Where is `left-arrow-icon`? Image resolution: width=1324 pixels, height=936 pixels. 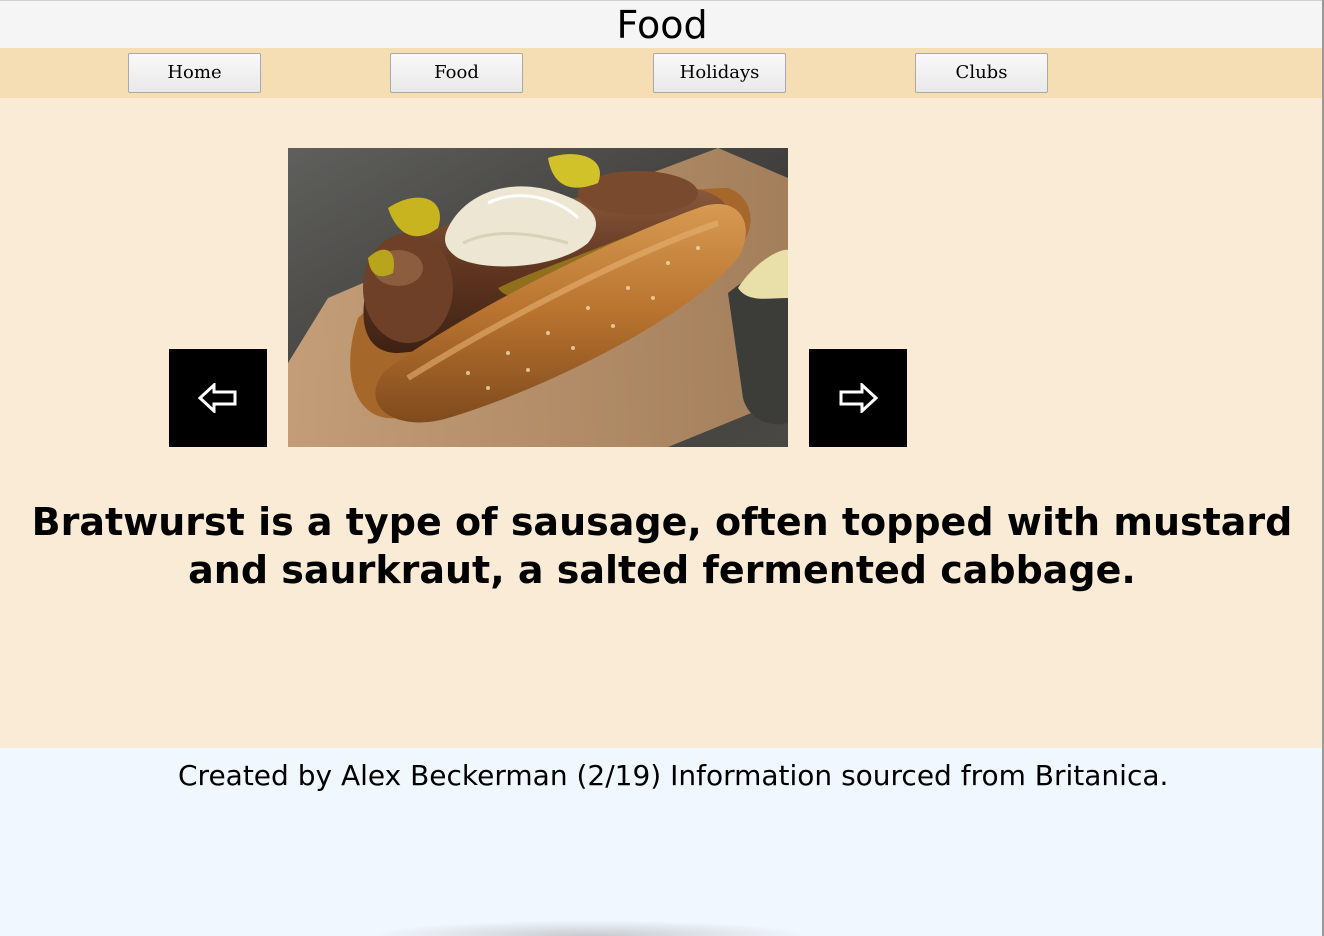
left-arrow-icon is located at coordinates (217, 398).